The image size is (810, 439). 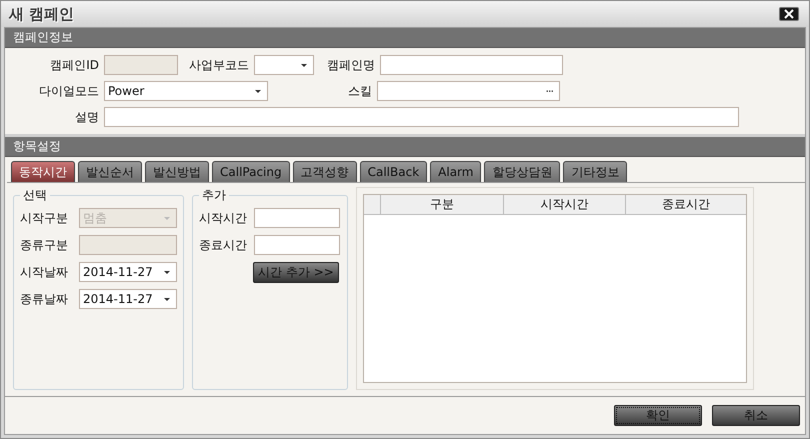 I want to click on field-label: 종류구분, so click(x=44, y=245).